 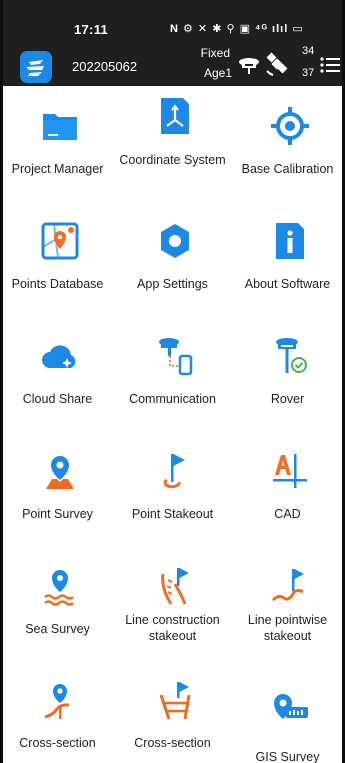 What do you see at coordinates (175, 471) in the screenshot?
I see `stakeout-flag-icon` at bounding box center [175, 471].